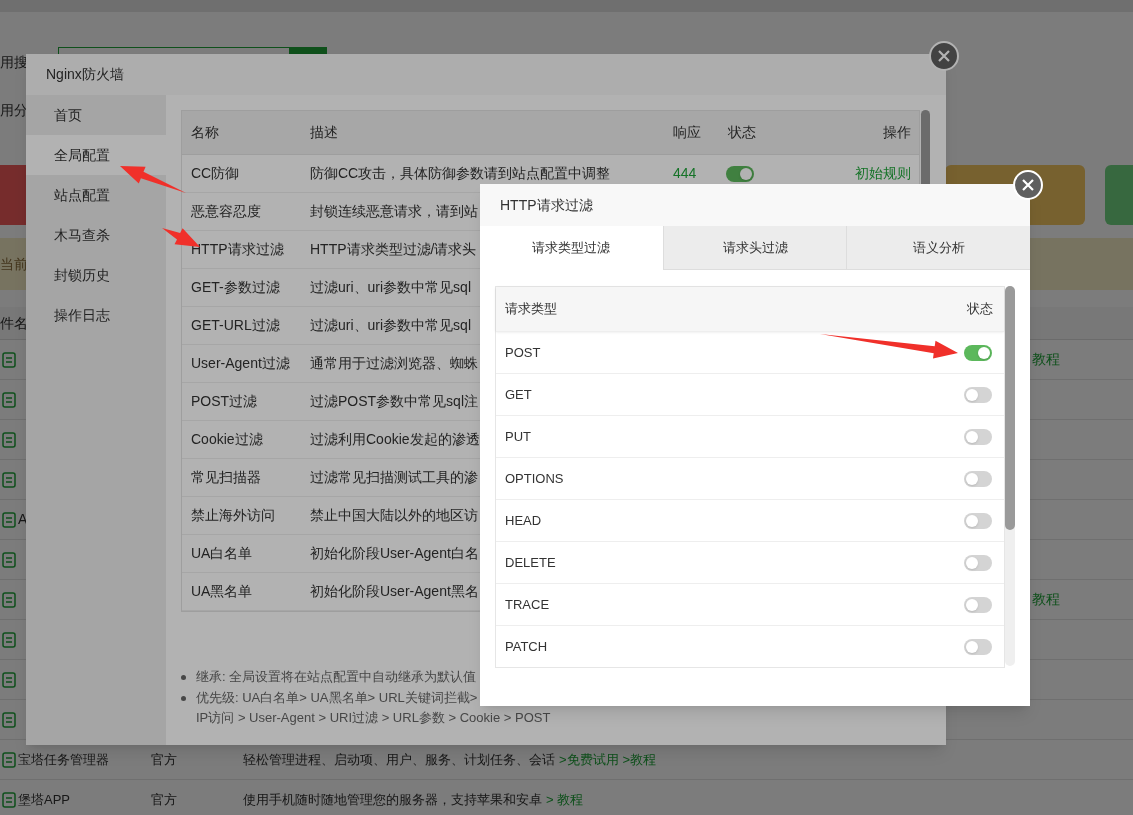  What do you see at coordinates (96, 235) in the screenshot?
I see `sidebar-item: 木马查杀` at bounding box center [96, 235].